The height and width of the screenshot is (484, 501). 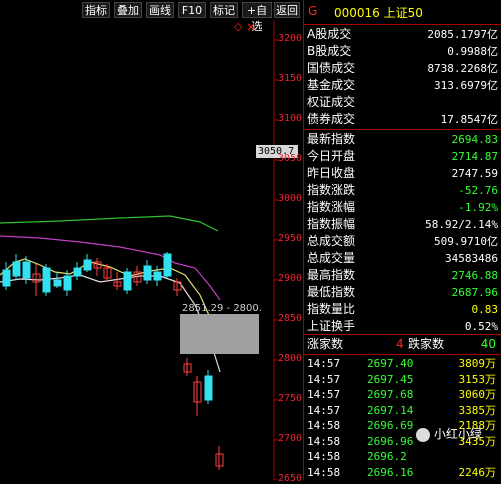 What do you see at coordinates (471, 258) in the screenshot?
I see `index-value: 34583486` at bounding box center [471, 258].